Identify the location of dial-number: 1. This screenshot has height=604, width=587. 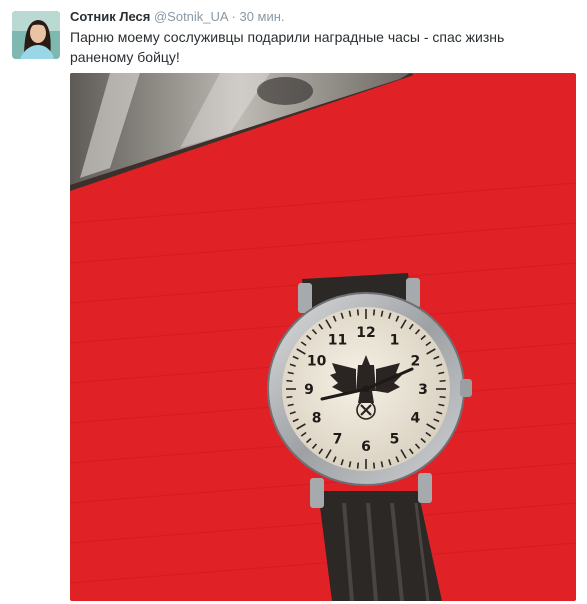
(395, 341).